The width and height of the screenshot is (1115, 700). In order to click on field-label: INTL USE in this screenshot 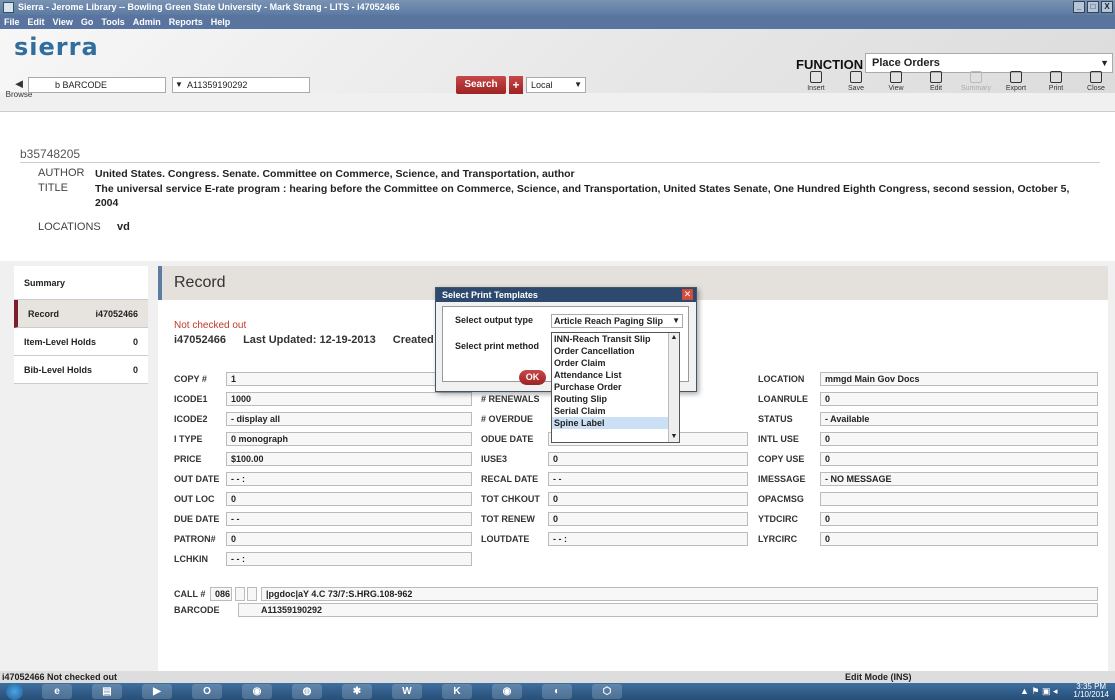, I will do `click(778, 439)`.